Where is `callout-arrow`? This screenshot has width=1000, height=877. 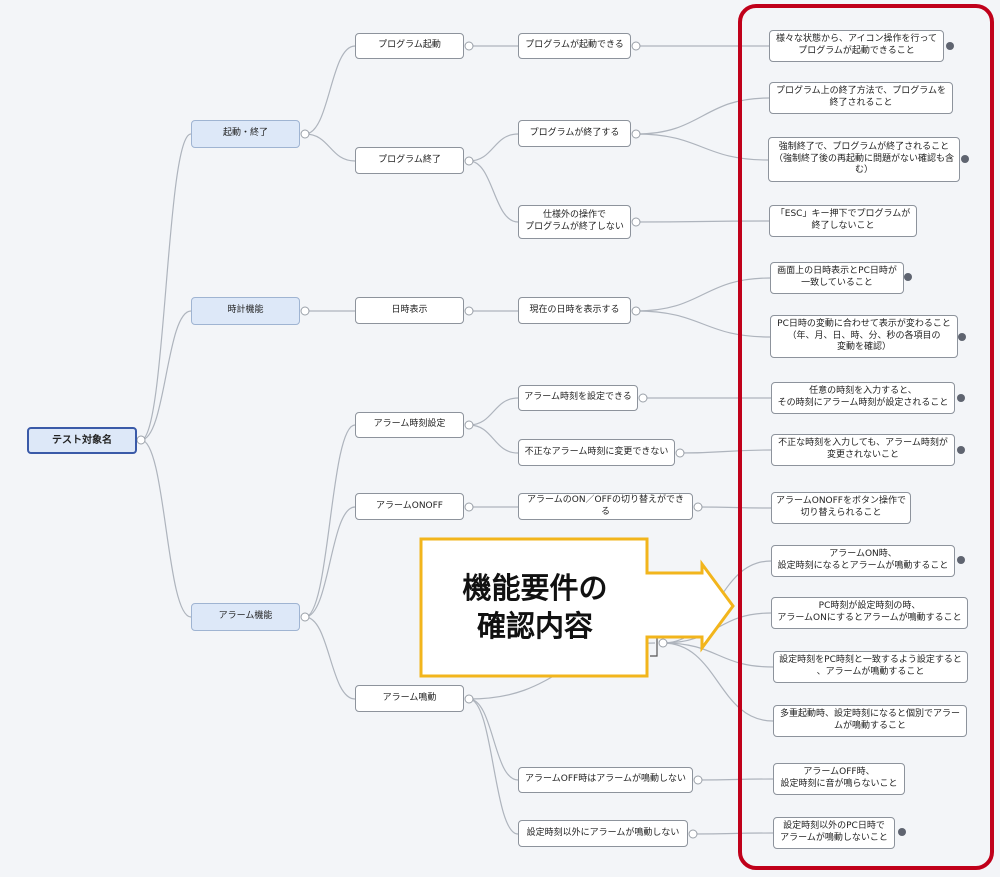
callout-arrow is located at coordinates (577, 607).